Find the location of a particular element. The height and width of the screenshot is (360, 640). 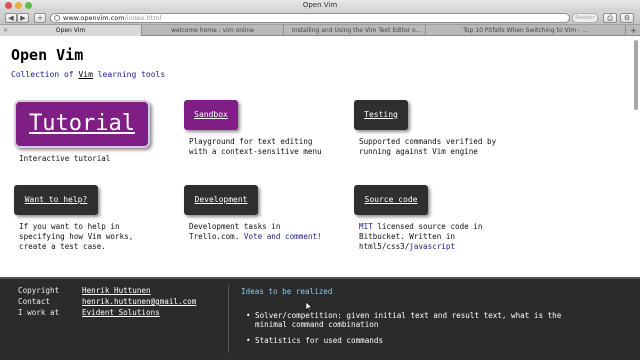

window-title: Open Vim is located at coordinates (320, 5).